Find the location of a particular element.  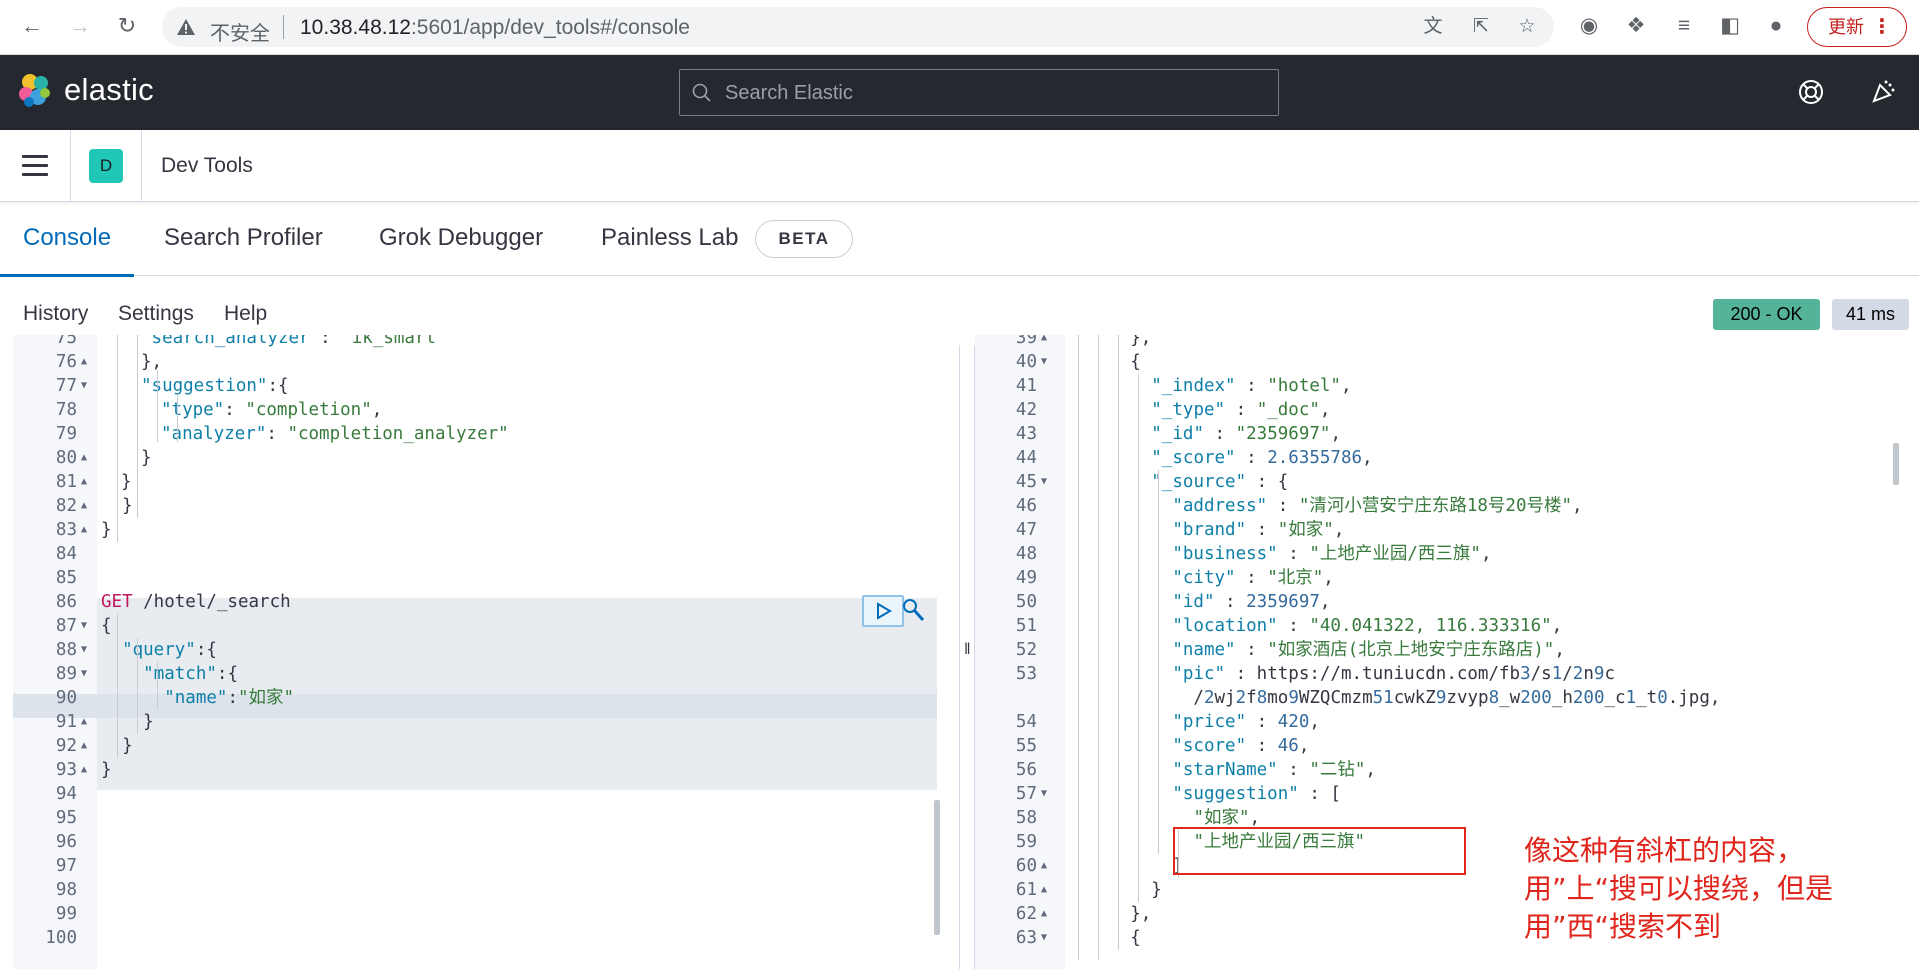

response-line-number: 54 is located at coordinates (1026, 722).